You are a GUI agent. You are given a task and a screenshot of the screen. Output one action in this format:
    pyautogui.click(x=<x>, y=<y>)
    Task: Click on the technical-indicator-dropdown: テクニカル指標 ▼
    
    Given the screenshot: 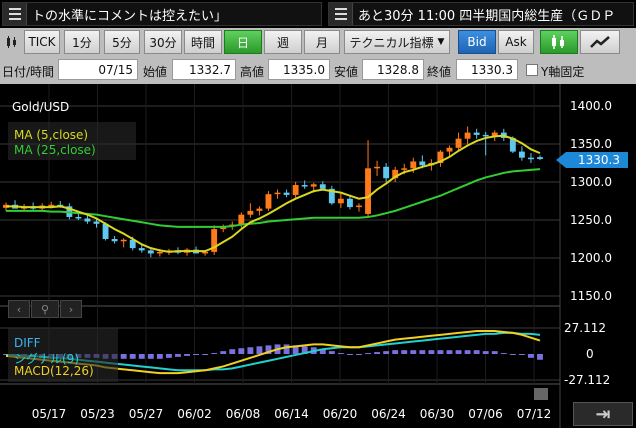 What is the action you would take?
    pyautogui.click(x=397, y=42)
    